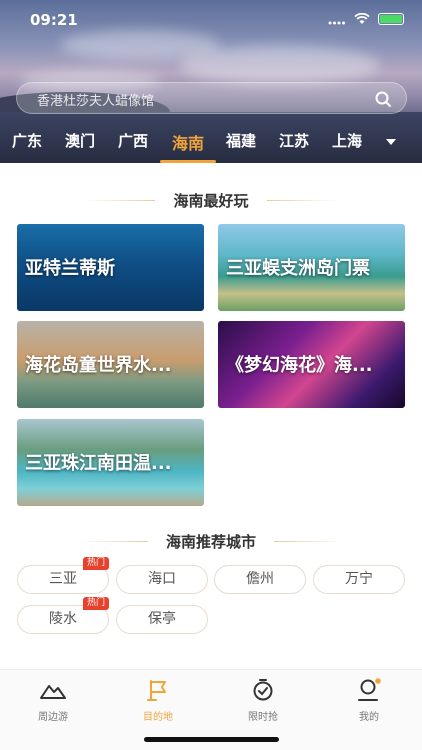  I want to click on section-cities-heading: 海南推荐城市, so click(211, 541).